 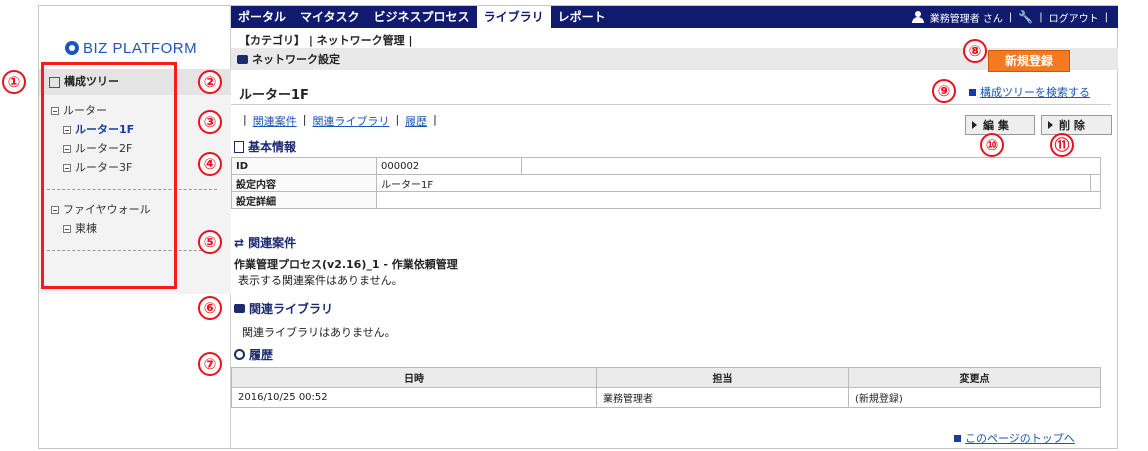 What do you see at coordinates (262, 17) in the screenshot?
I see `nav-portal: ポータル` at bounding box center [262, 17].